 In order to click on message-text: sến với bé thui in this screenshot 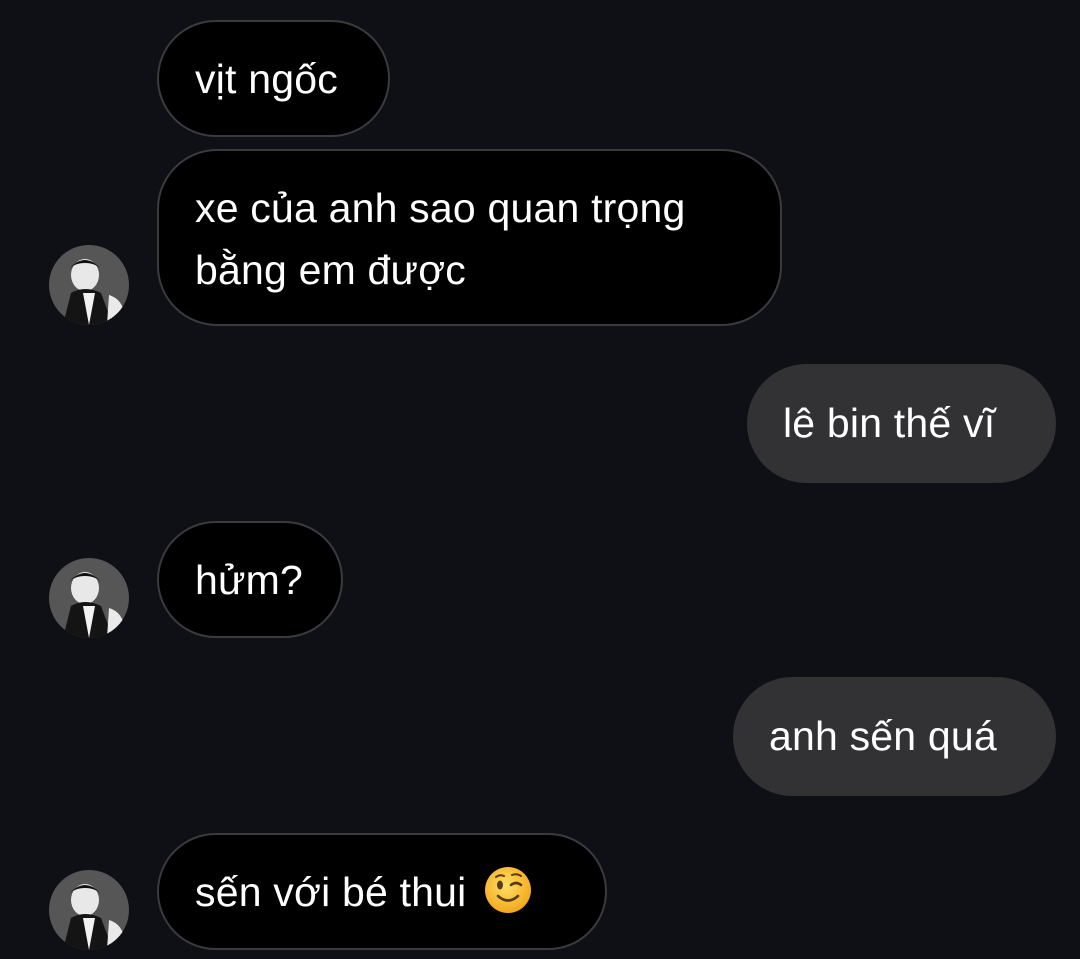, I will do `click(331, 892)`.